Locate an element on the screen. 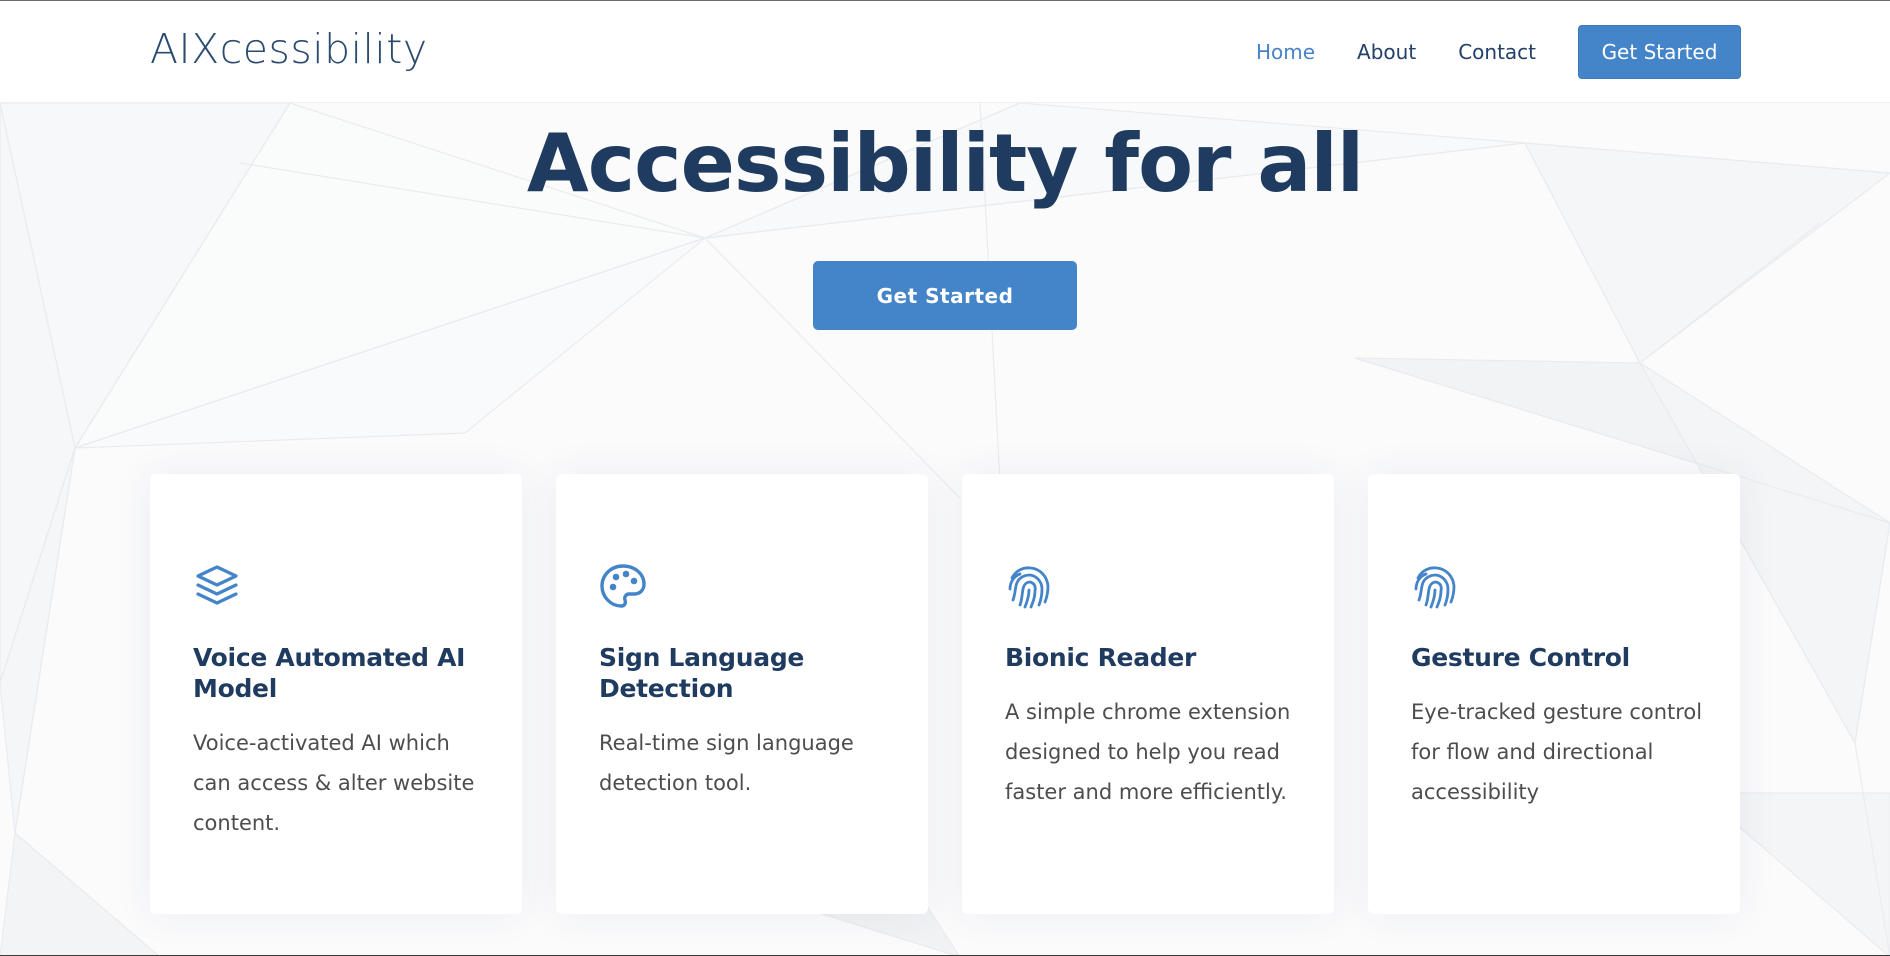 This screenshot has width=1890, height=956. main-nav: Home About Contact Get Started is located at coordinates (1498, 52).